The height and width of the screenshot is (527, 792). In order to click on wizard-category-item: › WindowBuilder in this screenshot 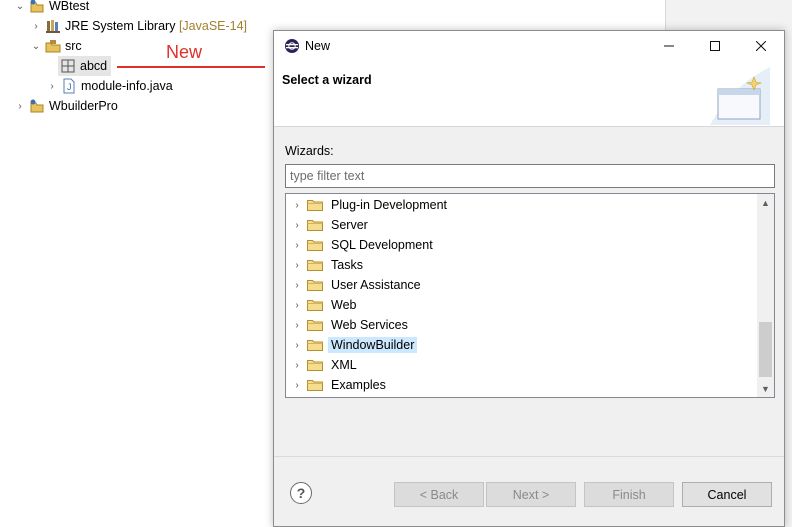, I will do `click(521, 345)`.